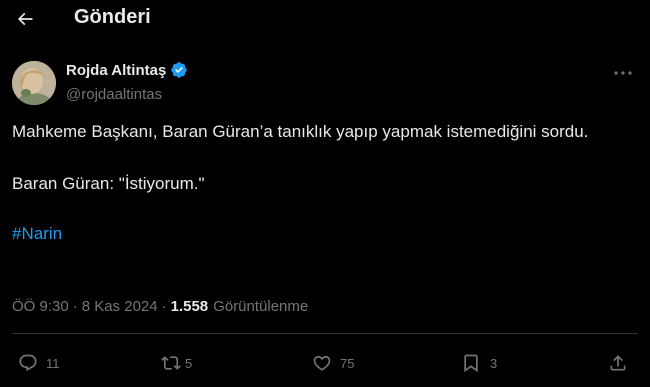  What do you see at coordinates (261, 306) in the screenshot?
I see `views-label: Görüntülenme` at bounding box center [261, 306].